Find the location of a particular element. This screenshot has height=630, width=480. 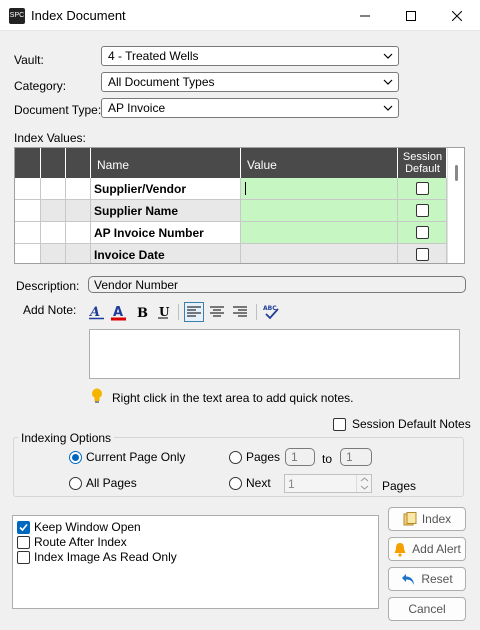

table-row: Supplier/Vendor is located at coordinates (231, 189).